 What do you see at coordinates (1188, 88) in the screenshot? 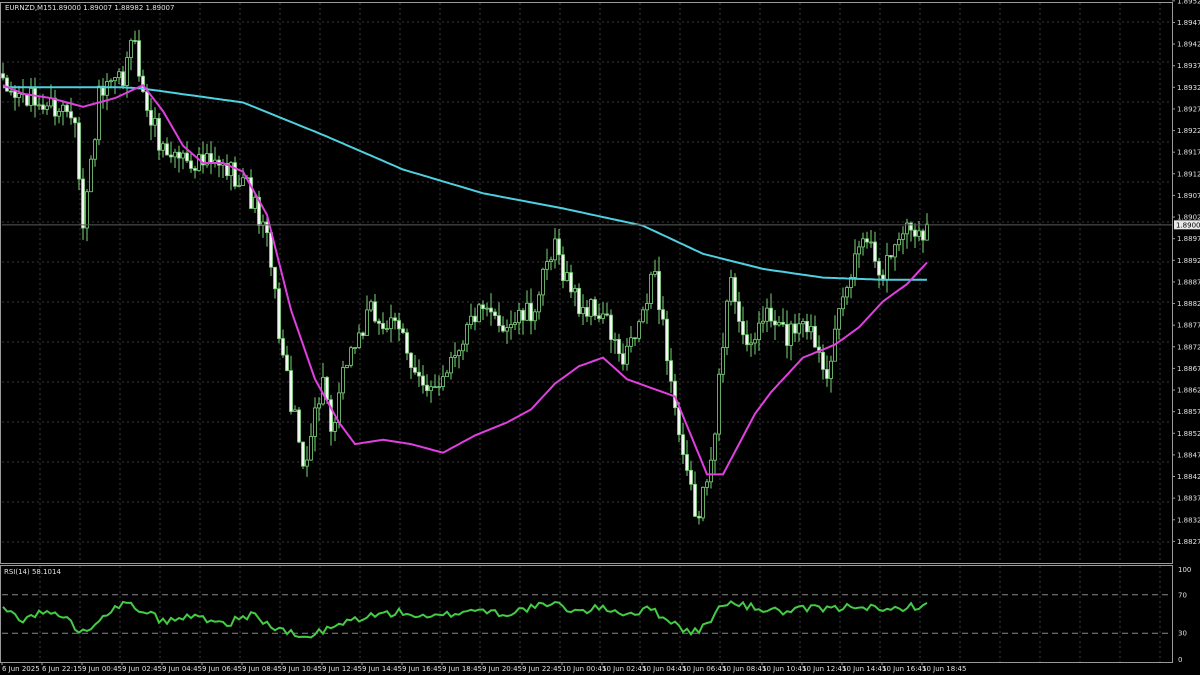
I see `price-tick-label: 1.89325` at bounding box center [1188, 88].